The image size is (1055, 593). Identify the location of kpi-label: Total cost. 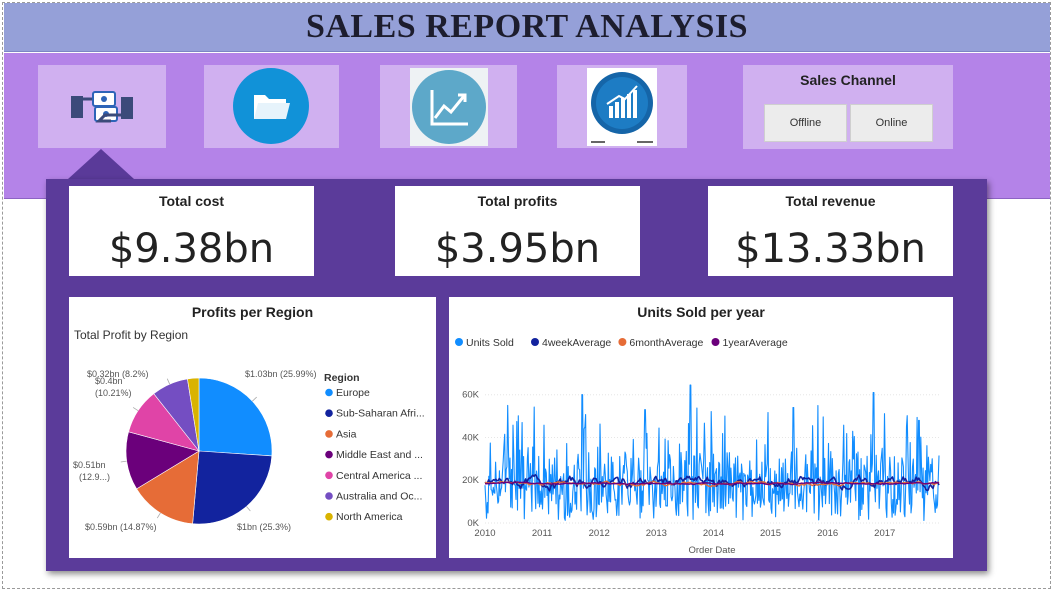
(191, 201).